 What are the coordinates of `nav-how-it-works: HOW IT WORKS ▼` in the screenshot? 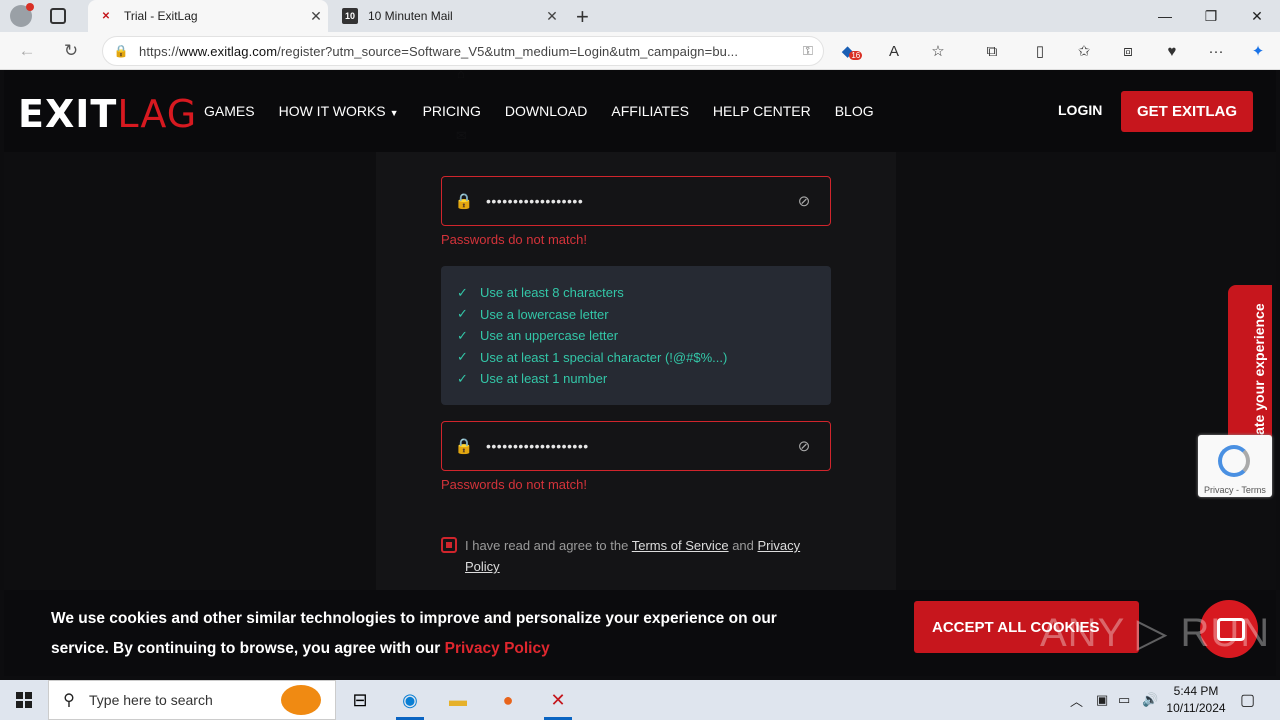 It's located at (339, 111).